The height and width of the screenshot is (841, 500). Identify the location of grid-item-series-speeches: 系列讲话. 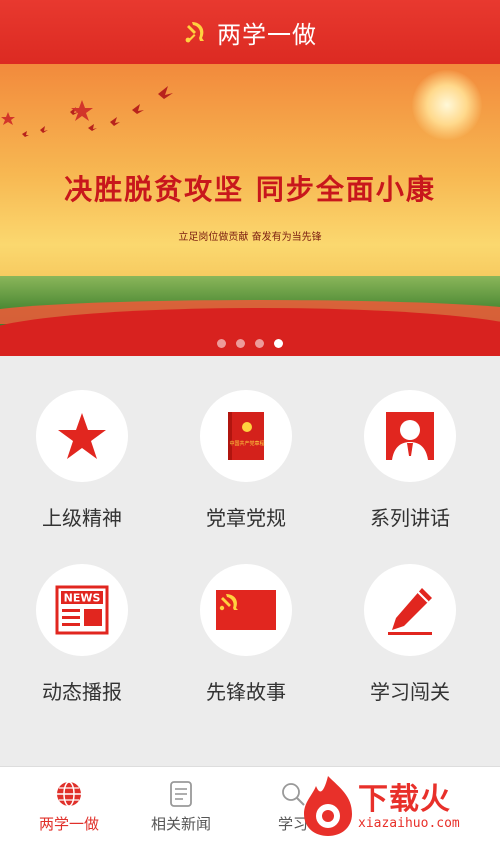
(410, 460).